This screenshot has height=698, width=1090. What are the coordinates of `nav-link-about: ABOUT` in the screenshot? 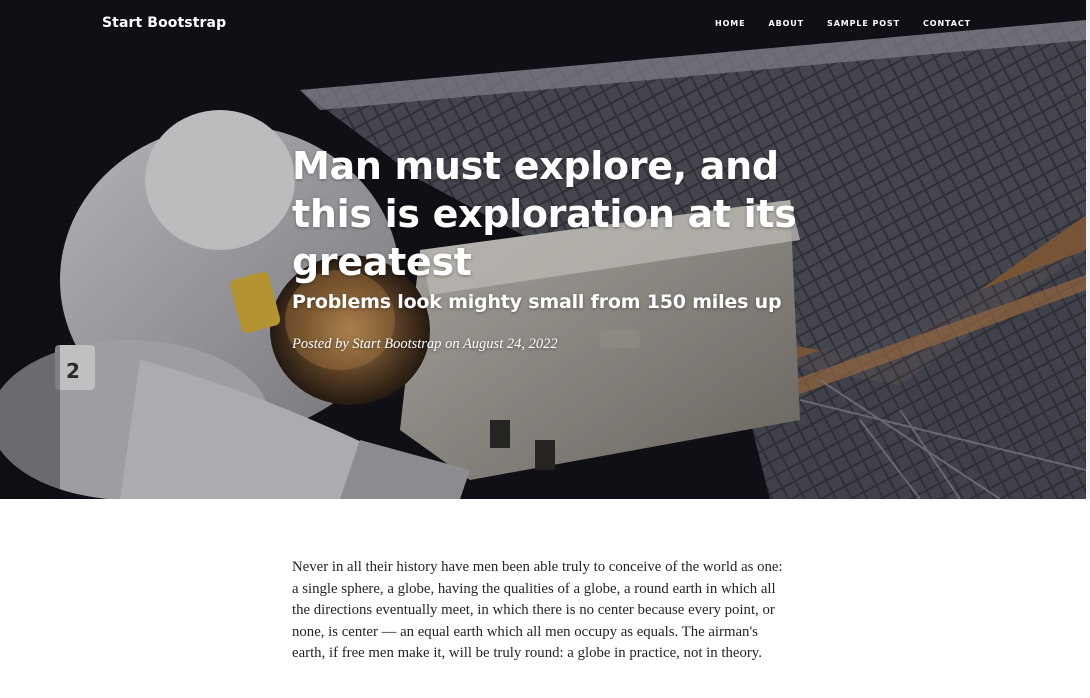 It's located at (787, 23).